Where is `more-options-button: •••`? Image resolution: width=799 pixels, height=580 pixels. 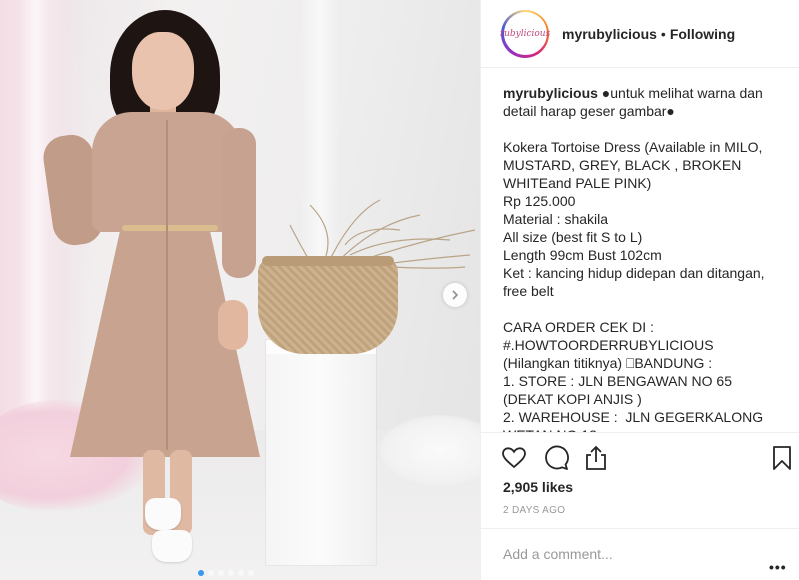 more-options-button: ••• is located at coordinates (778, 567).